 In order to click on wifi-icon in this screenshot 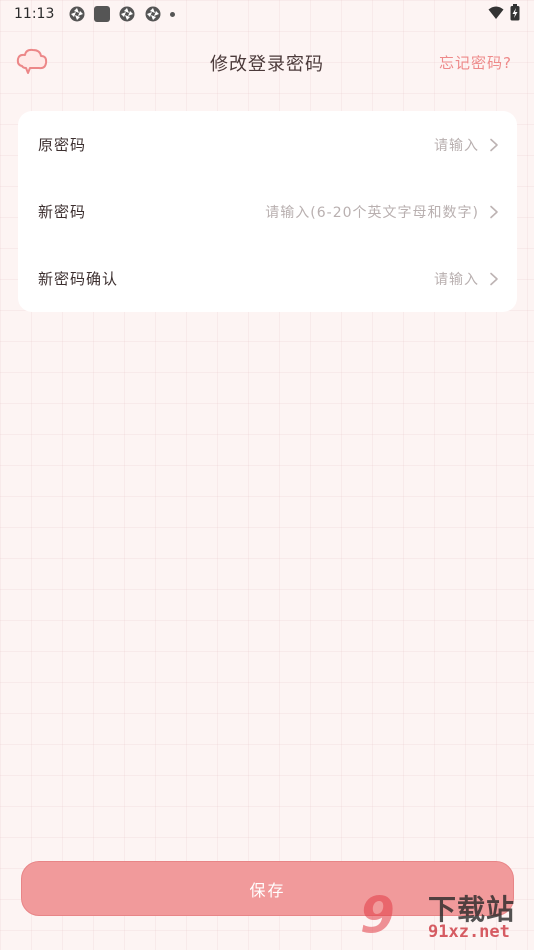, I will do `click(496, 12)`.